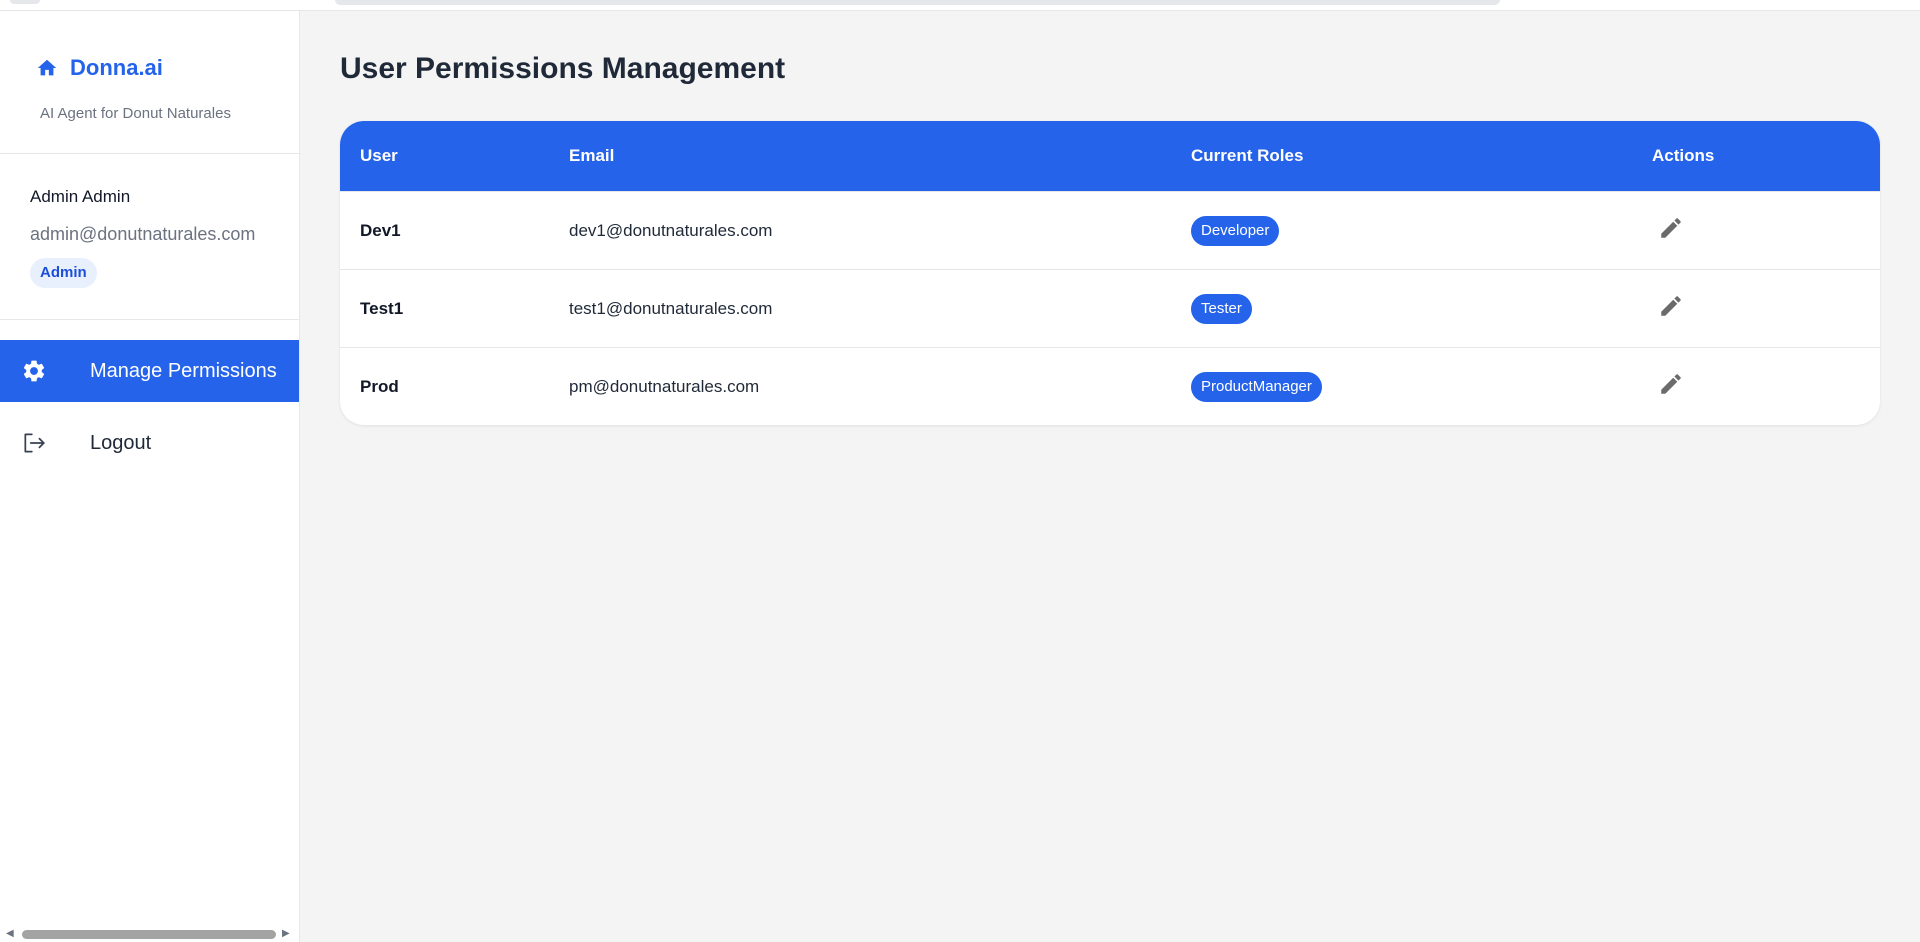 The width and height of the screenshot is (1920, 942). Describe the element at coordinates (380, 231) in the screenshot. I see `row-user: Dev1` at that location.